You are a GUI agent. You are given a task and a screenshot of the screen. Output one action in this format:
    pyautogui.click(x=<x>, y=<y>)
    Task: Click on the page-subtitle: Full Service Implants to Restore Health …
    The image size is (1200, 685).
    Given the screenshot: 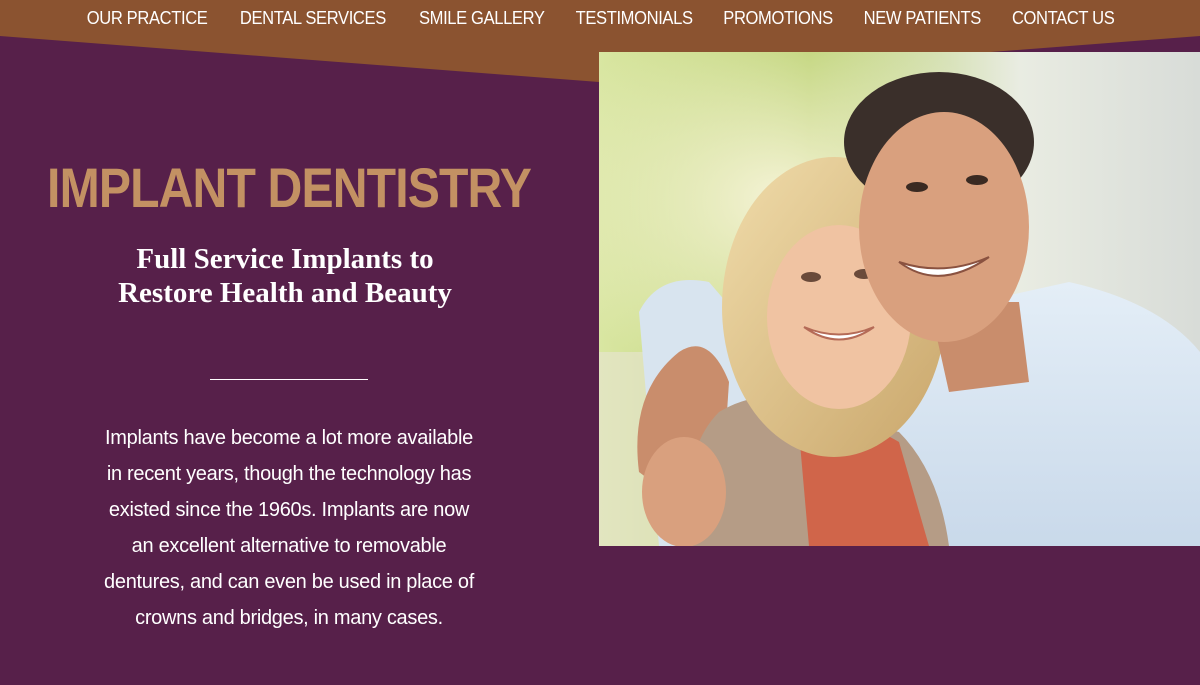 What is the action you would take?
    pyautogui.click(x=285, y=276)
    